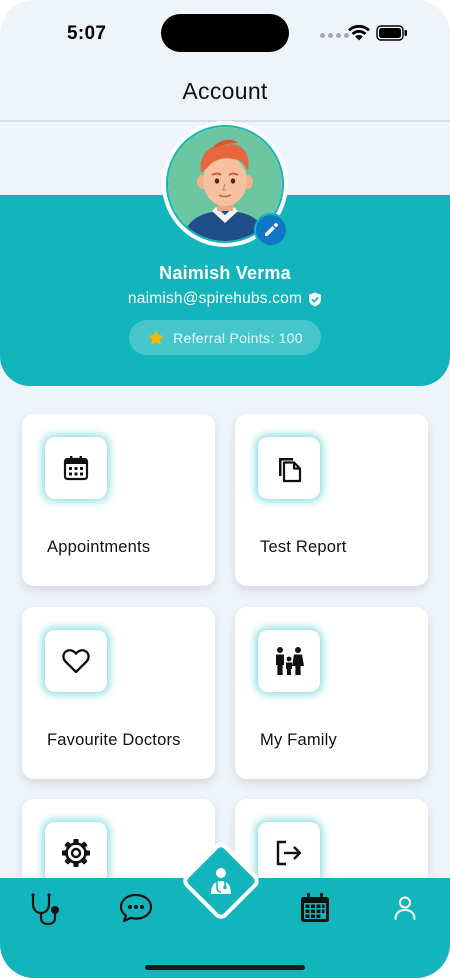  I want to click on signal-icon, so click(334, 35).